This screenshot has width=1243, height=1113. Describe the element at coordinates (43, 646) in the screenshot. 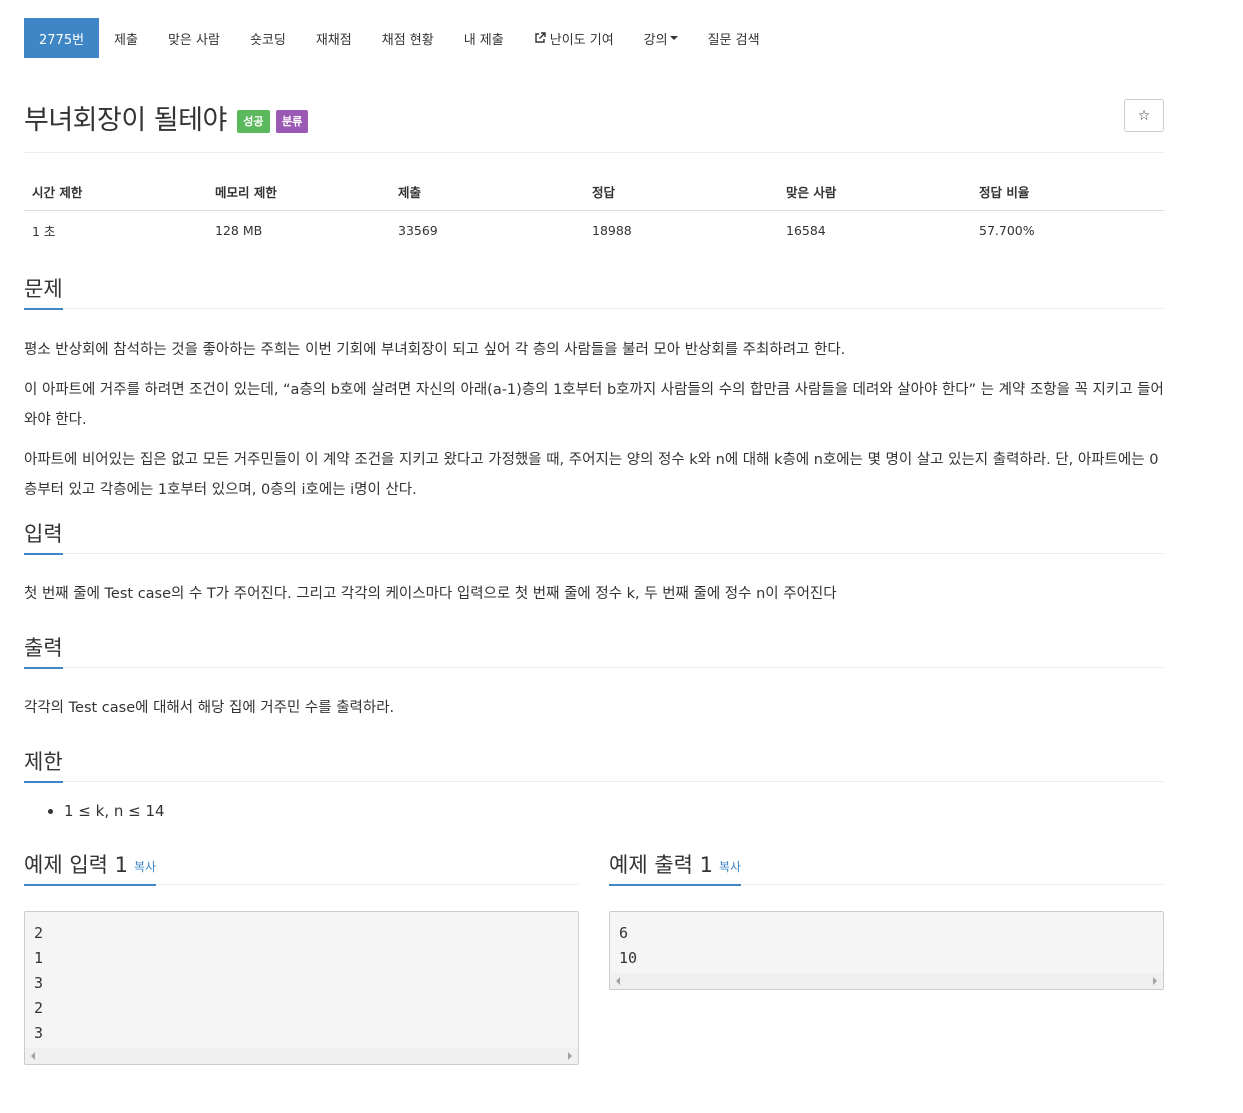

I see `output-section-title: 출력` at that location.